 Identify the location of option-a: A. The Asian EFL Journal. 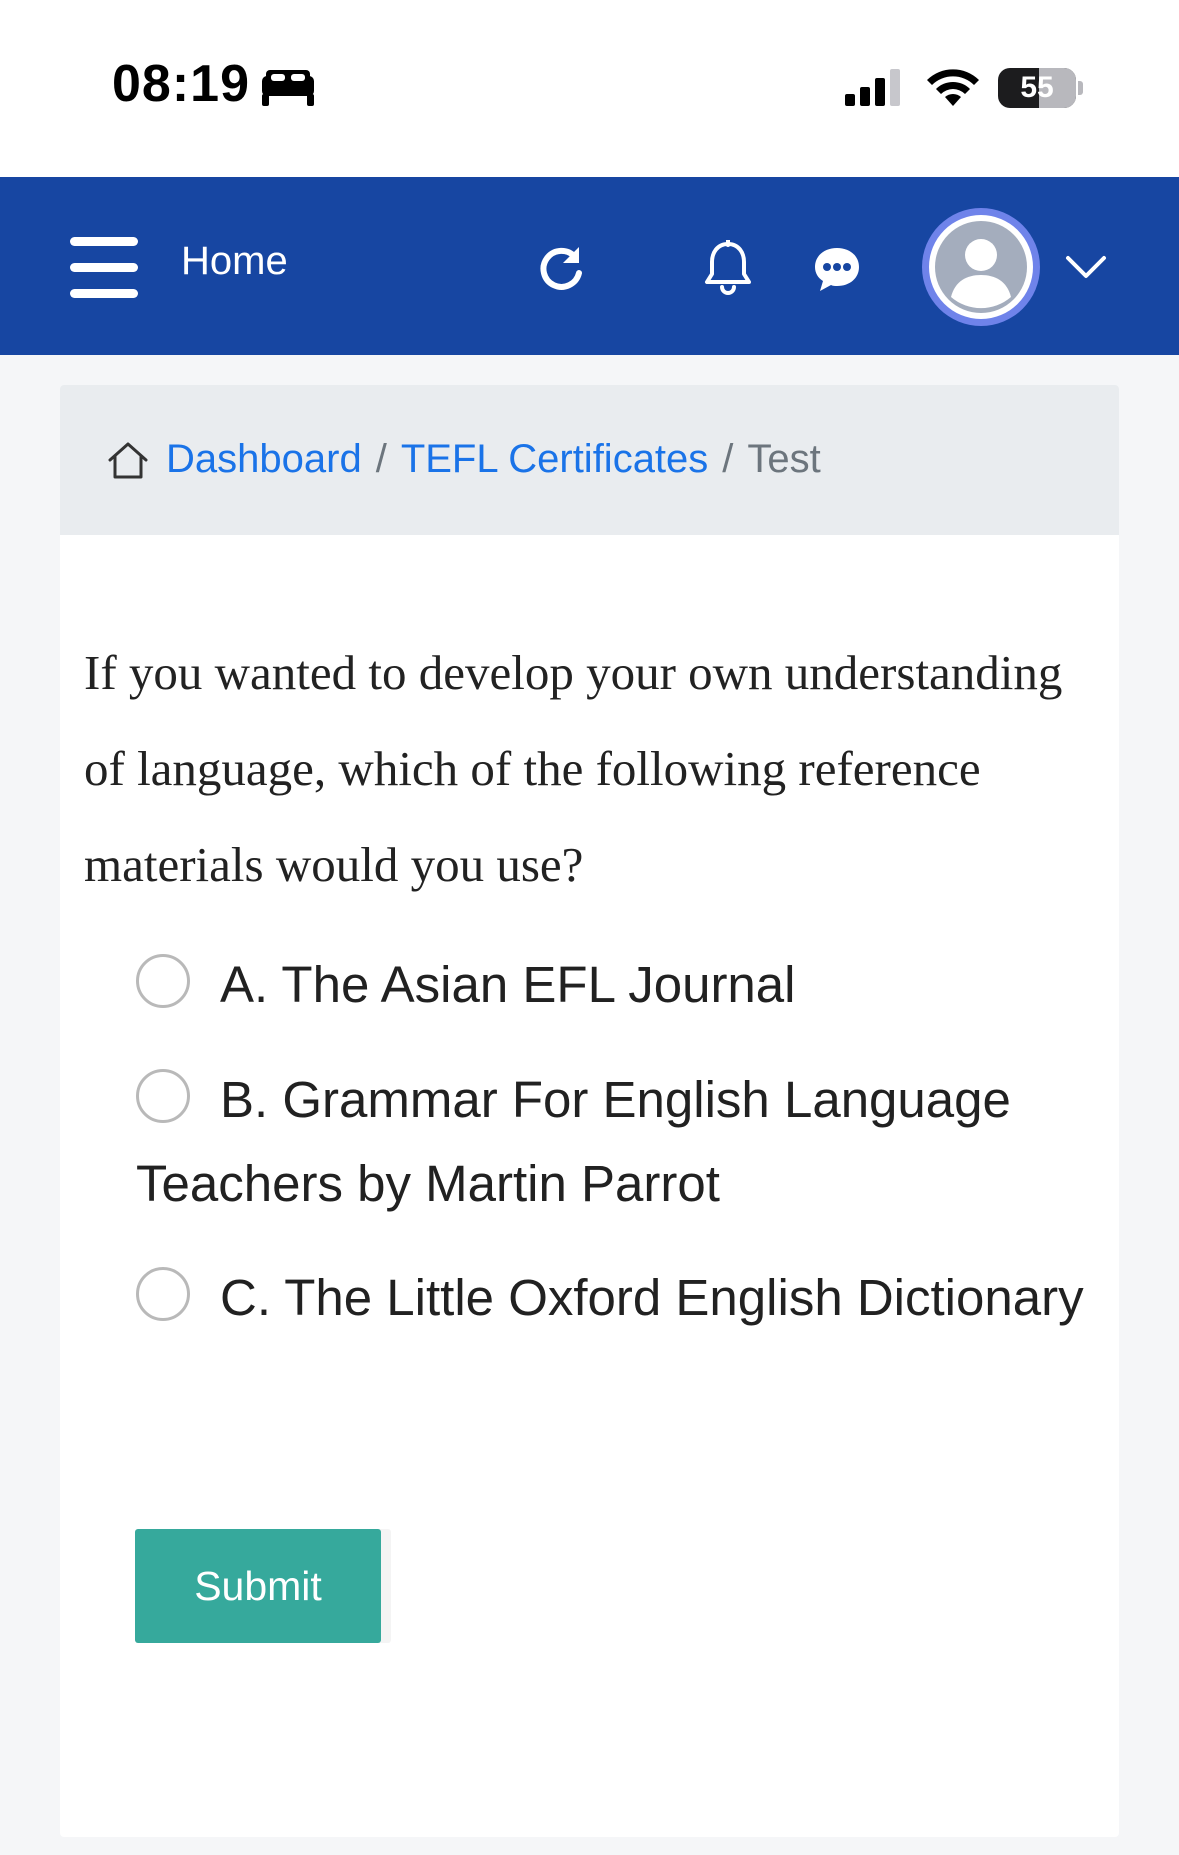
(616, 985).